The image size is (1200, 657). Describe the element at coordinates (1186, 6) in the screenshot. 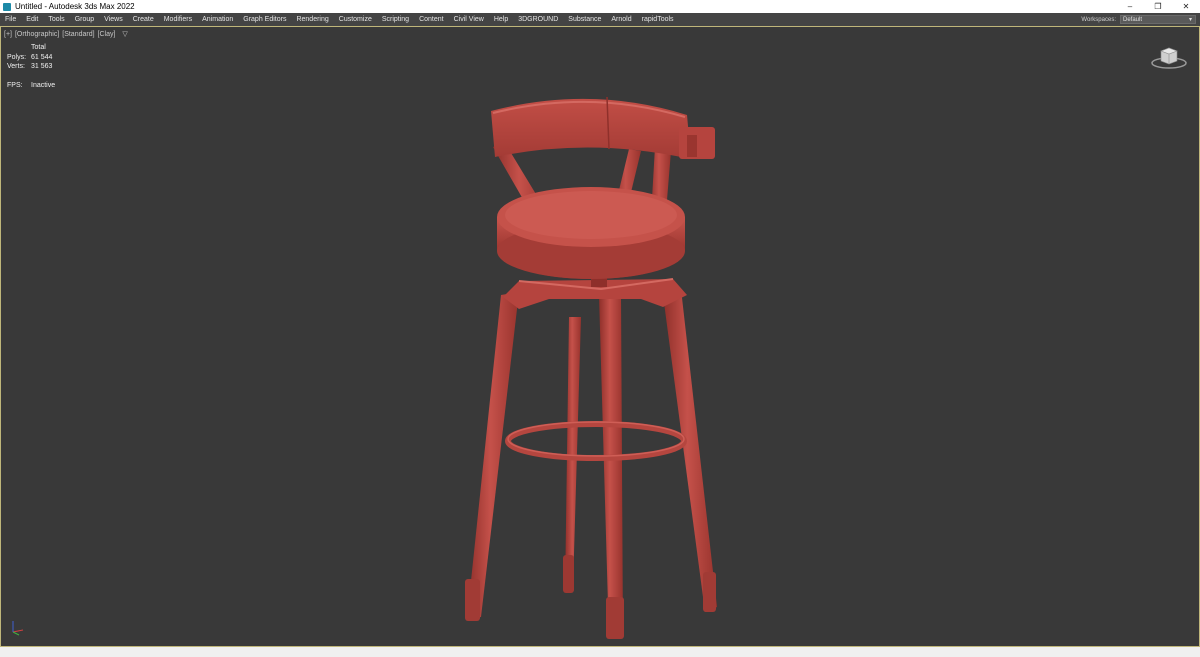

I see `close-button: ✕` at that location.